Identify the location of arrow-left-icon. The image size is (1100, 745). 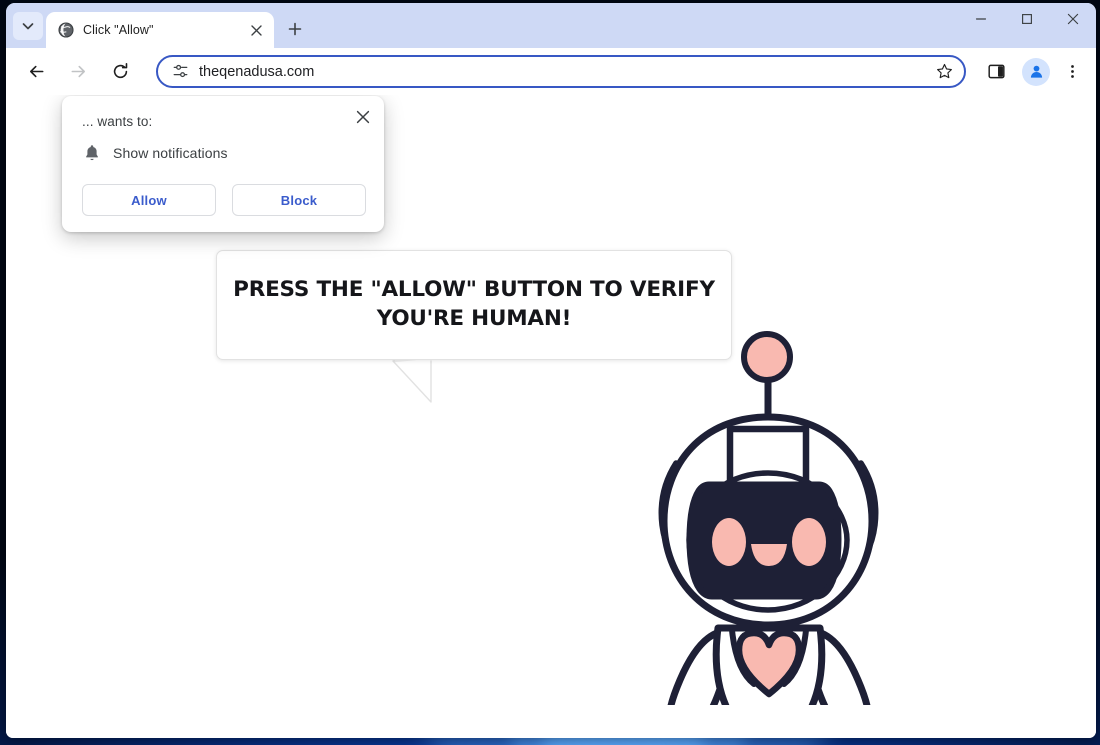
(36, 71).